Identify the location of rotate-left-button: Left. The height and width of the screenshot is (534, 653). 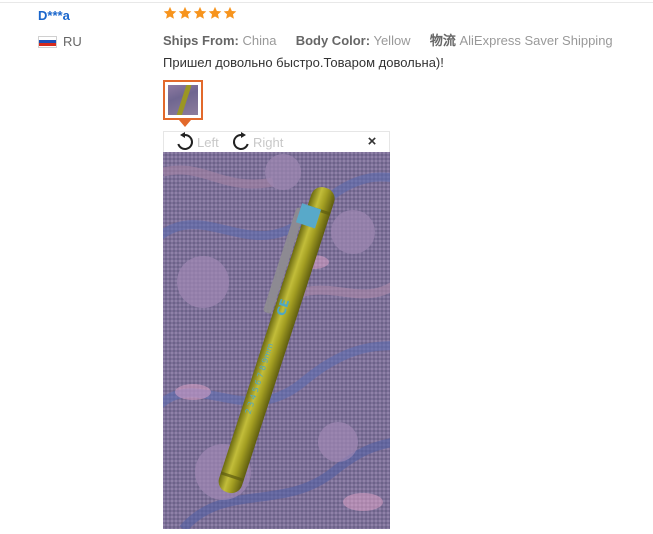
(196, 142).